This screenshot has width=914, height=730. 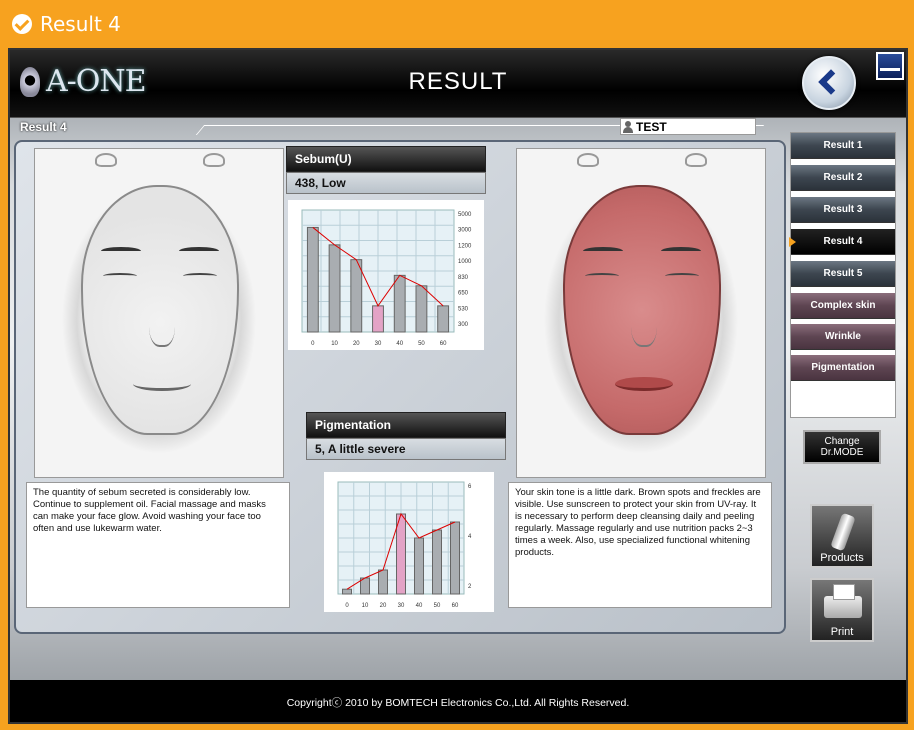 What do you see at coordinates (386, 159) in the screenshot?
I see `sebum-title: Sebum(U)` at bounding box center [386, 159].